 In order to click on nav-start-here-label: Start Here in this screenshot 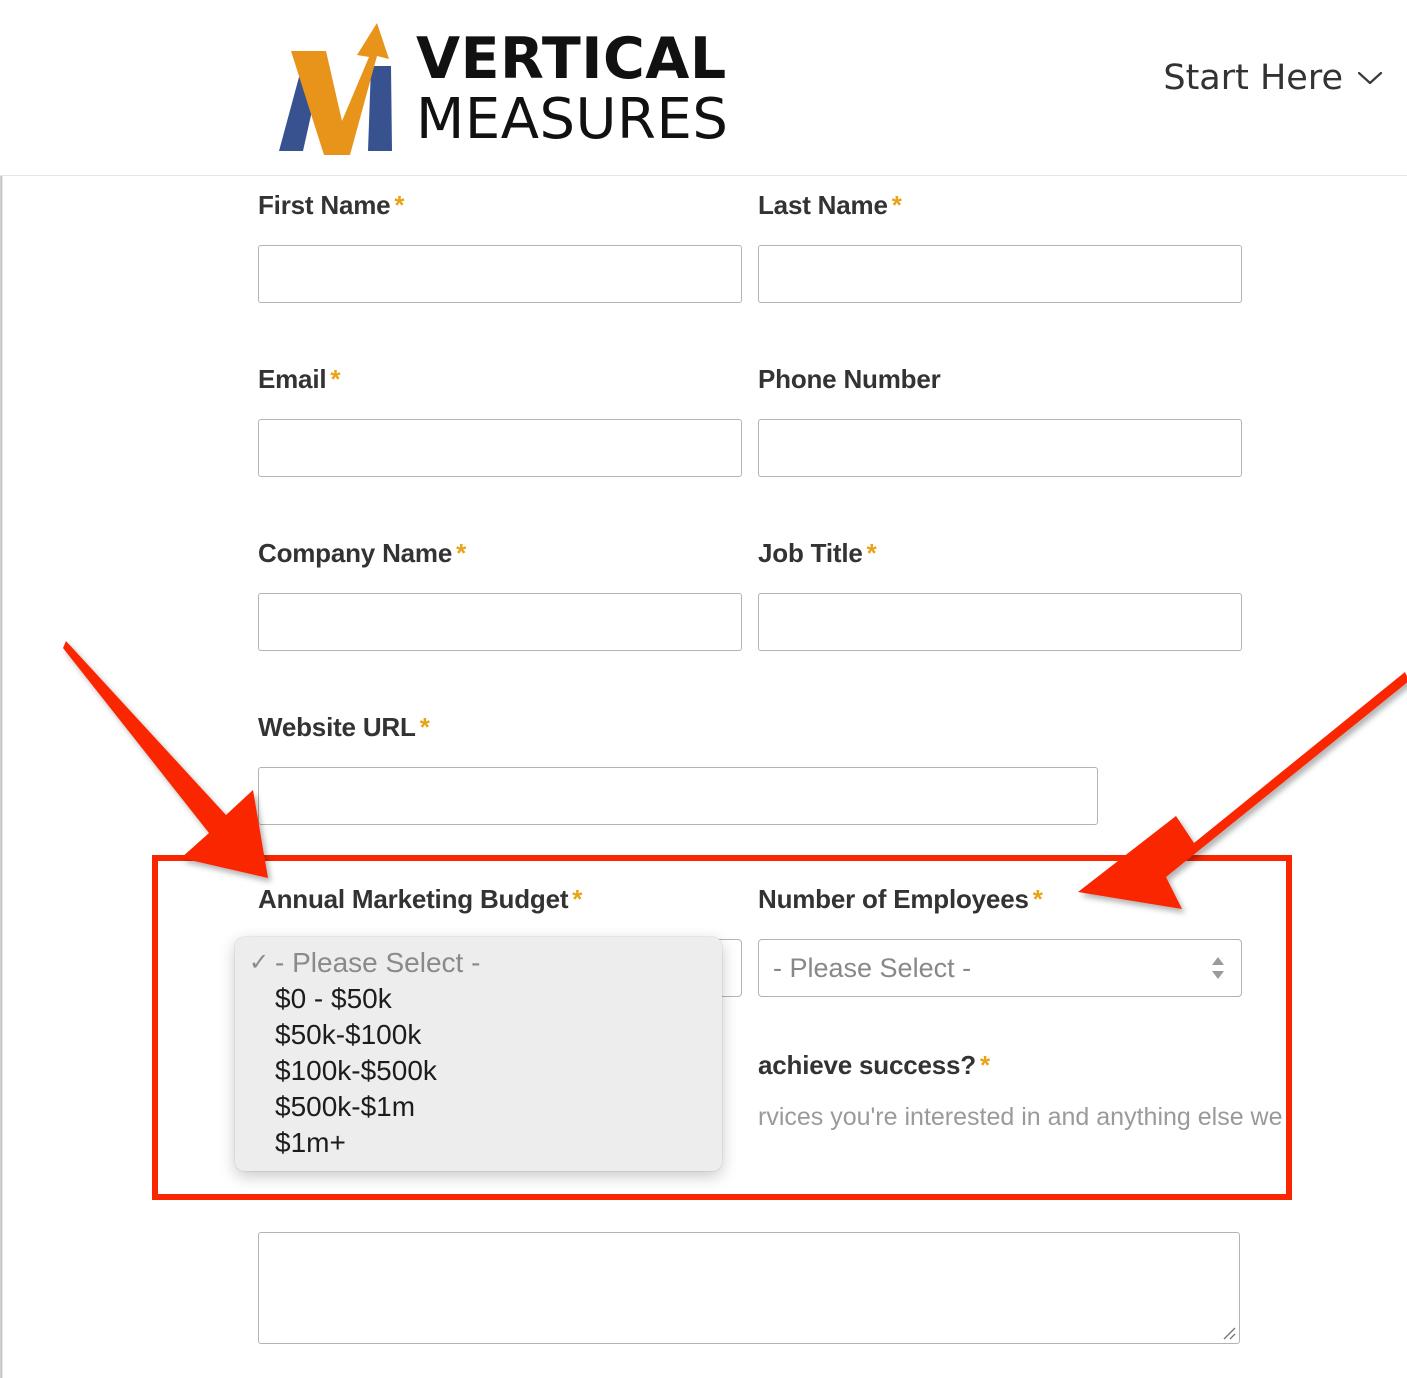, I will do `click(1253, 78)`.